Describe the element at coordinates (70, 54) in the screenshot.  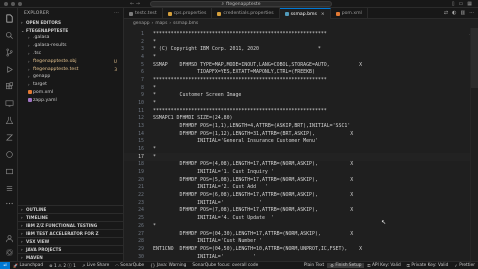
I see `tree-folder: › .tsc` at that location.